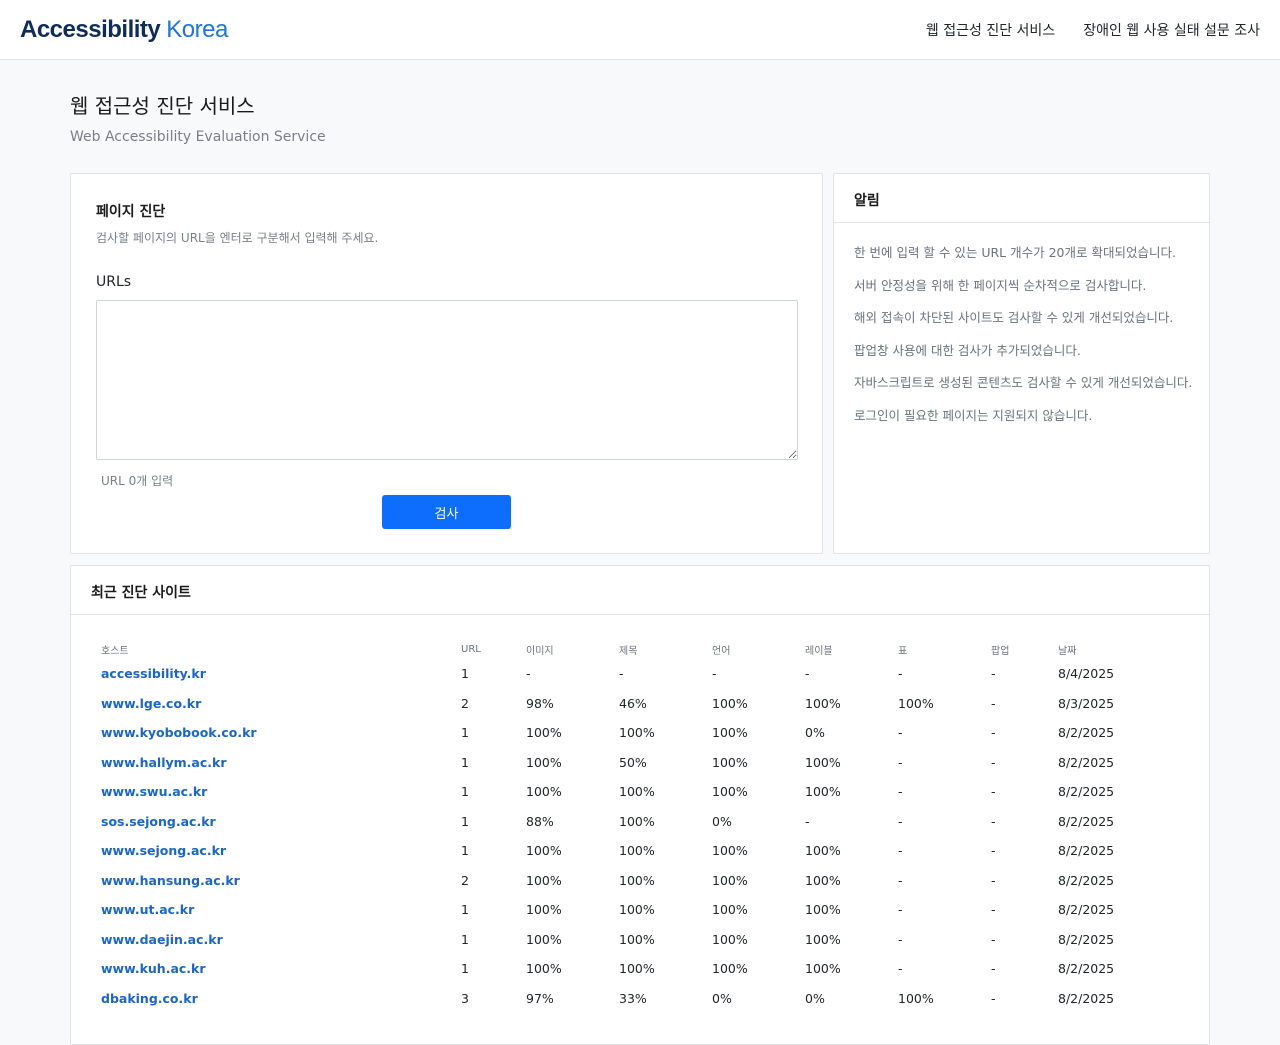 Image resolution: width=1280 pixels, height=1045 pixels. Describe the element at coordinates (903, 651) in the screenshot. I see `column-header-table: 표` at that location.